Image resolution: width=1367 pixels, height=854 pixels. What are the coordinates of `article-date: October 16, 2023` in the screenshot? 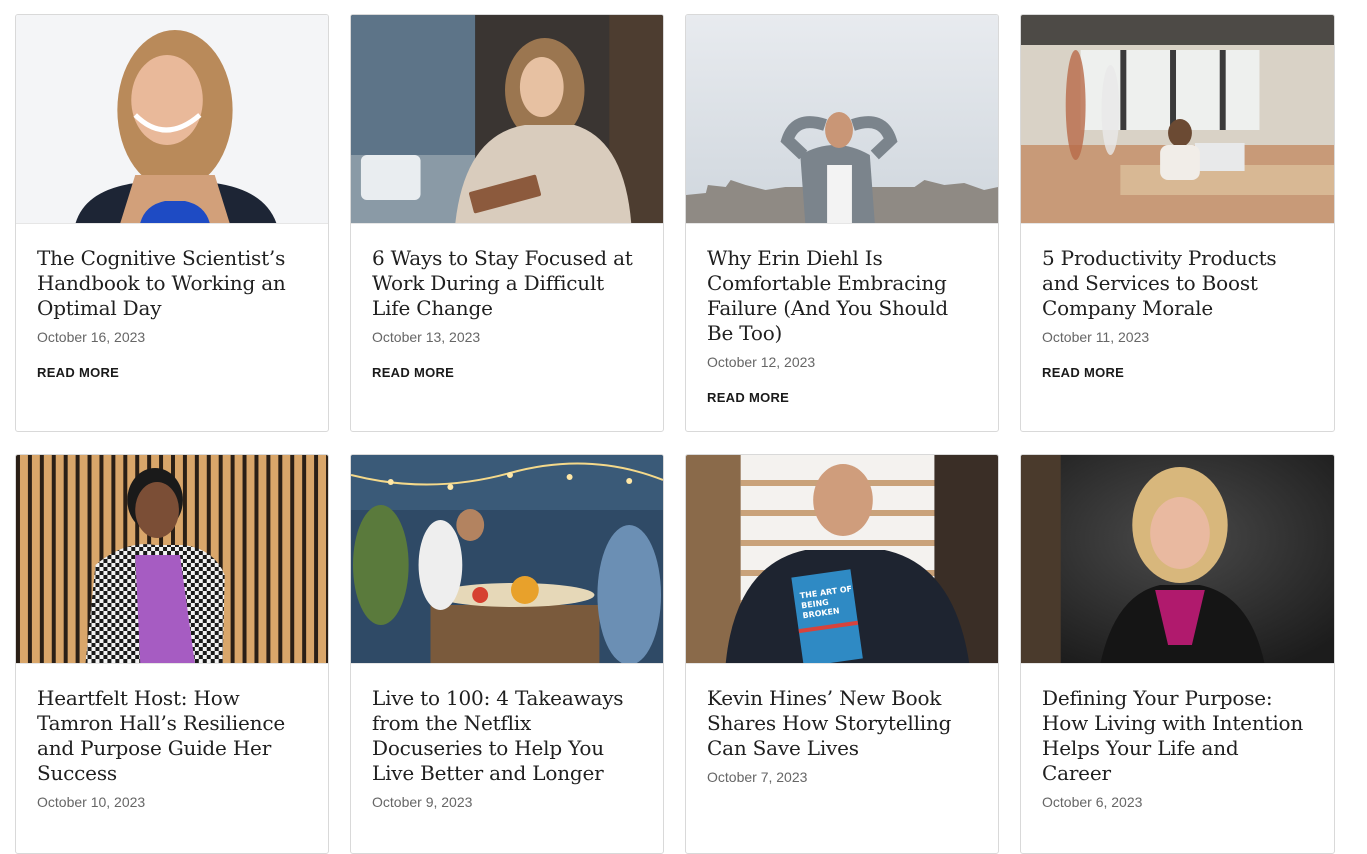 It's located at (91, 337).